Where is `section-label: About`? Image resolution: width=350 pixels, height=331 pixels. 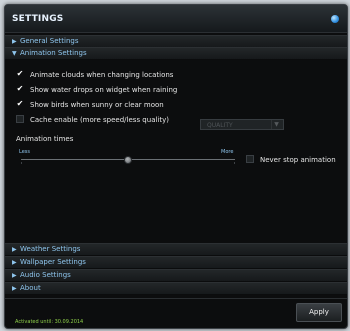 section-label: About is located at coordinates (30, 288).